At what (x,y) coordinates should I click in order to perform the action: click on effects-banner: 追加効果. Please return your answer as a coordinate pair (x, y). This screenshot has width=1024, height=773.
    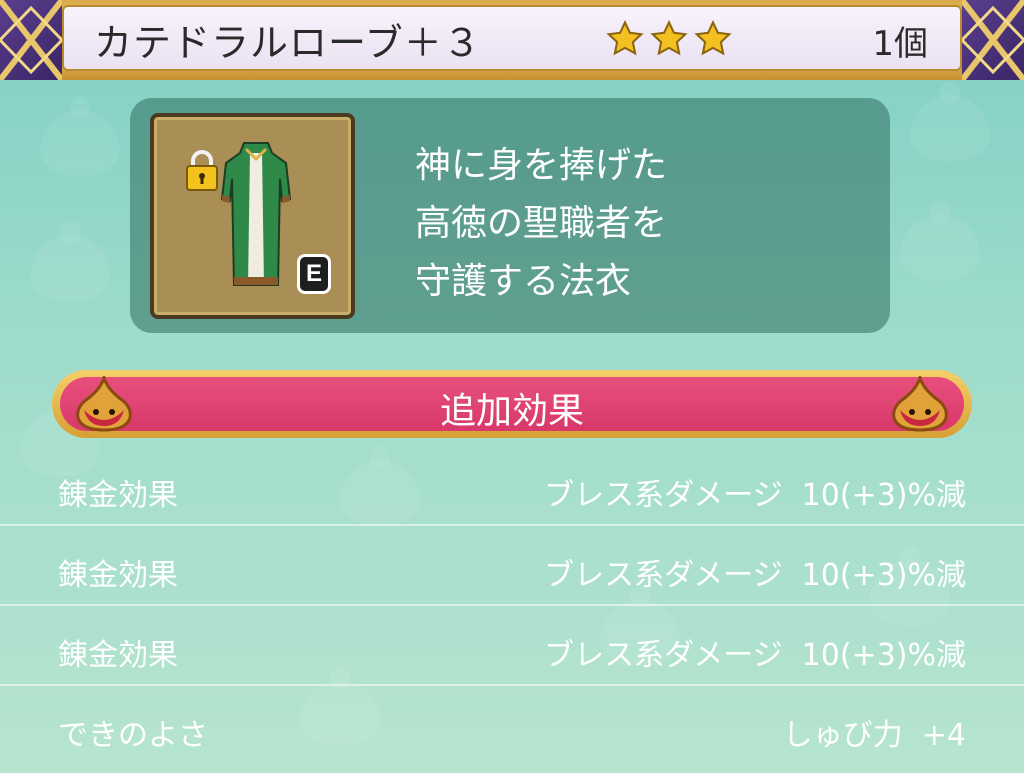
    Looking at the image, I should click on (512, 404).